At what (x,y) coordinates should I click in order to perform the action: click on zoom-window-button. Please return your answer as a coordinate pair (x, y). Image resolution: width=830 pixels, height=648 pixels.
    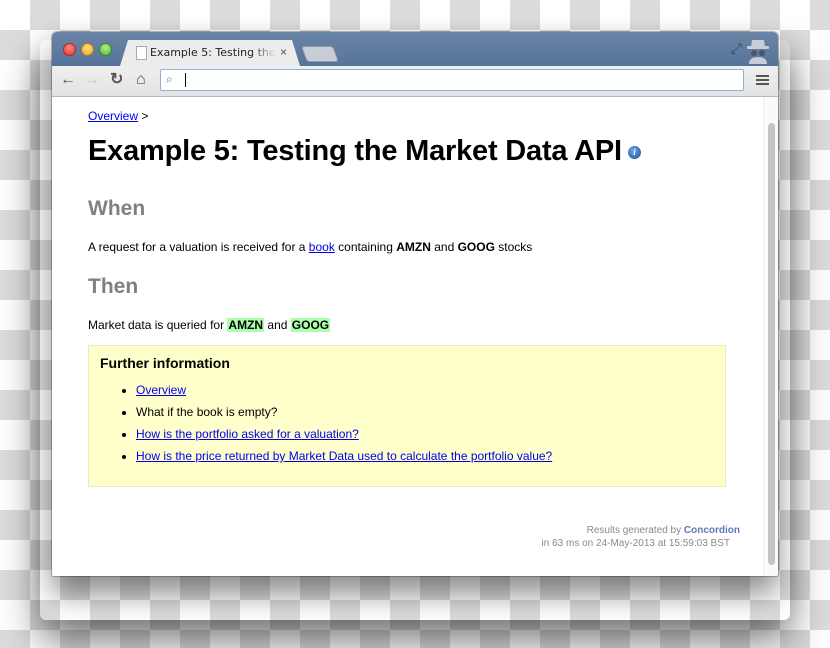
    Looking at the image, I should click on (105, 49).